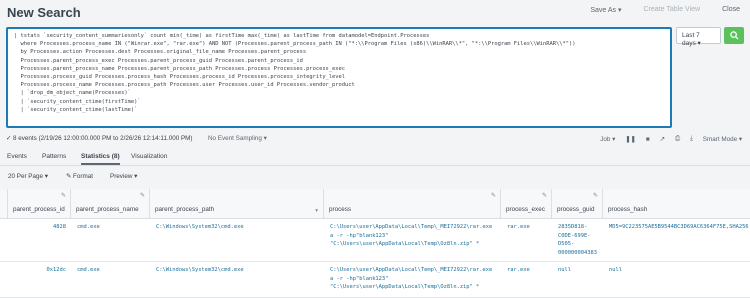 This screenshot has height=298, width=750. What do you see at coordinates (677, 139) in the screenshot?
I see `print-icon: ⎙` at bounding box center [677, 139].